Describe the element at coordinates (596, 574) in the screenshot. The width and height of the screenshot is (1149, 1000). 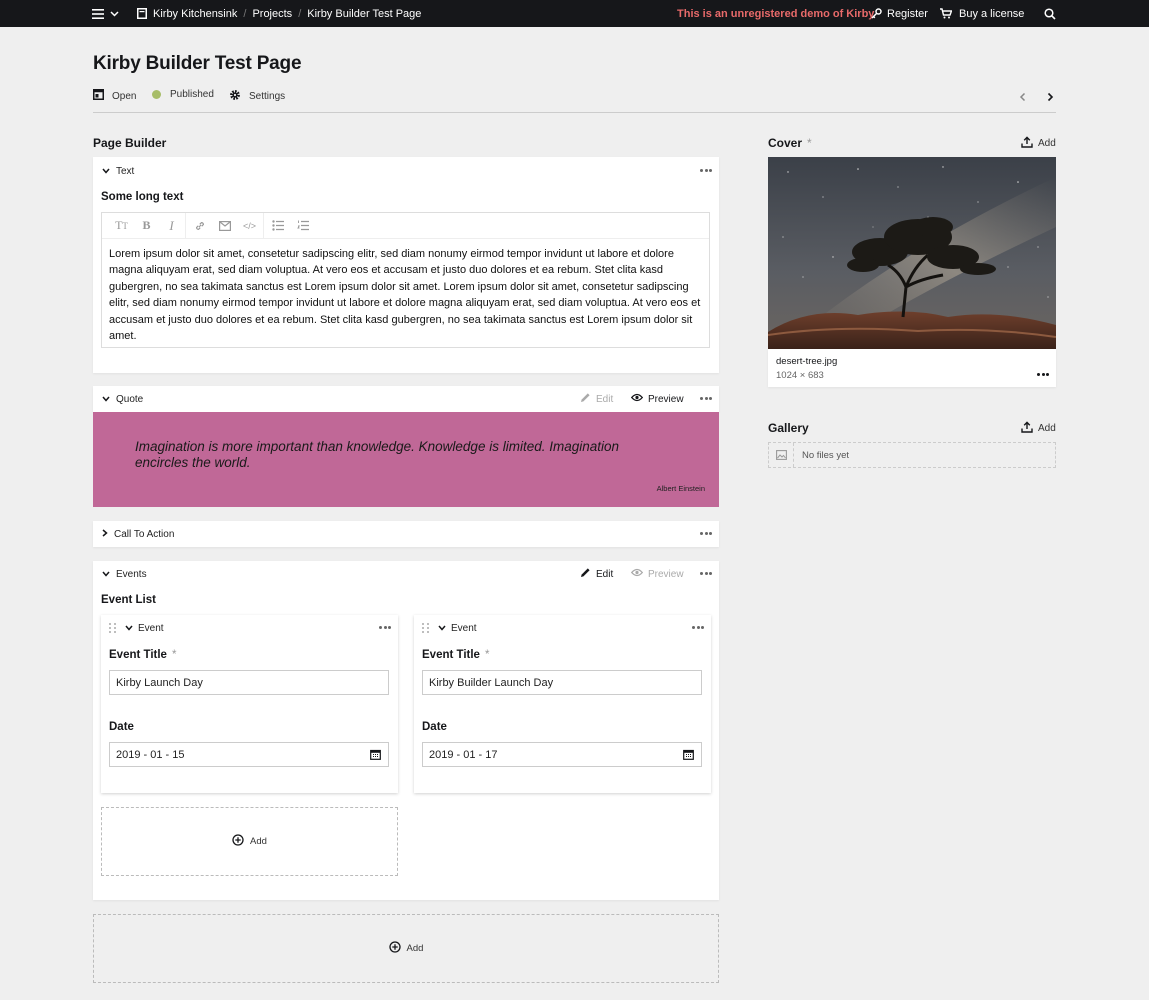
I see `events-edit-button: Edit` at that location.